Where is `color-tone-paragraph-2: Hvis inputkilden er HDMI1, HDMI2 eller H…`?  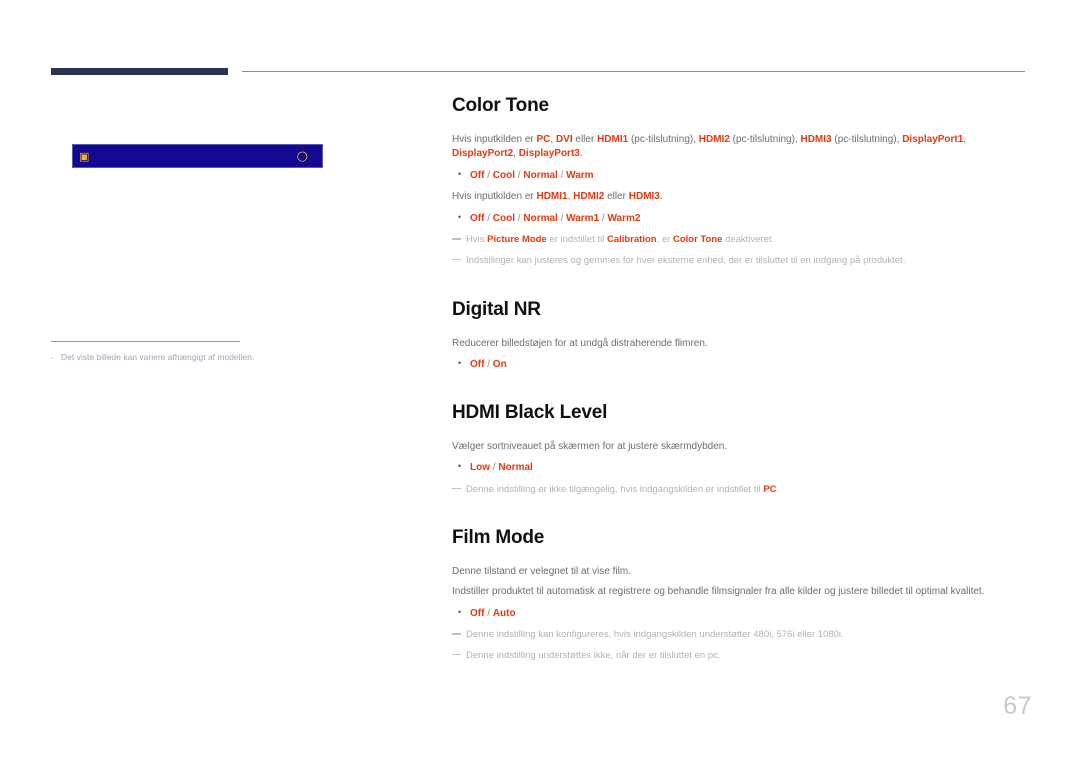 color-tone-paragraph-2: Hvis inputkilden er HDMI1, HDMI2 eller H… is located at coordinates (557, 197).